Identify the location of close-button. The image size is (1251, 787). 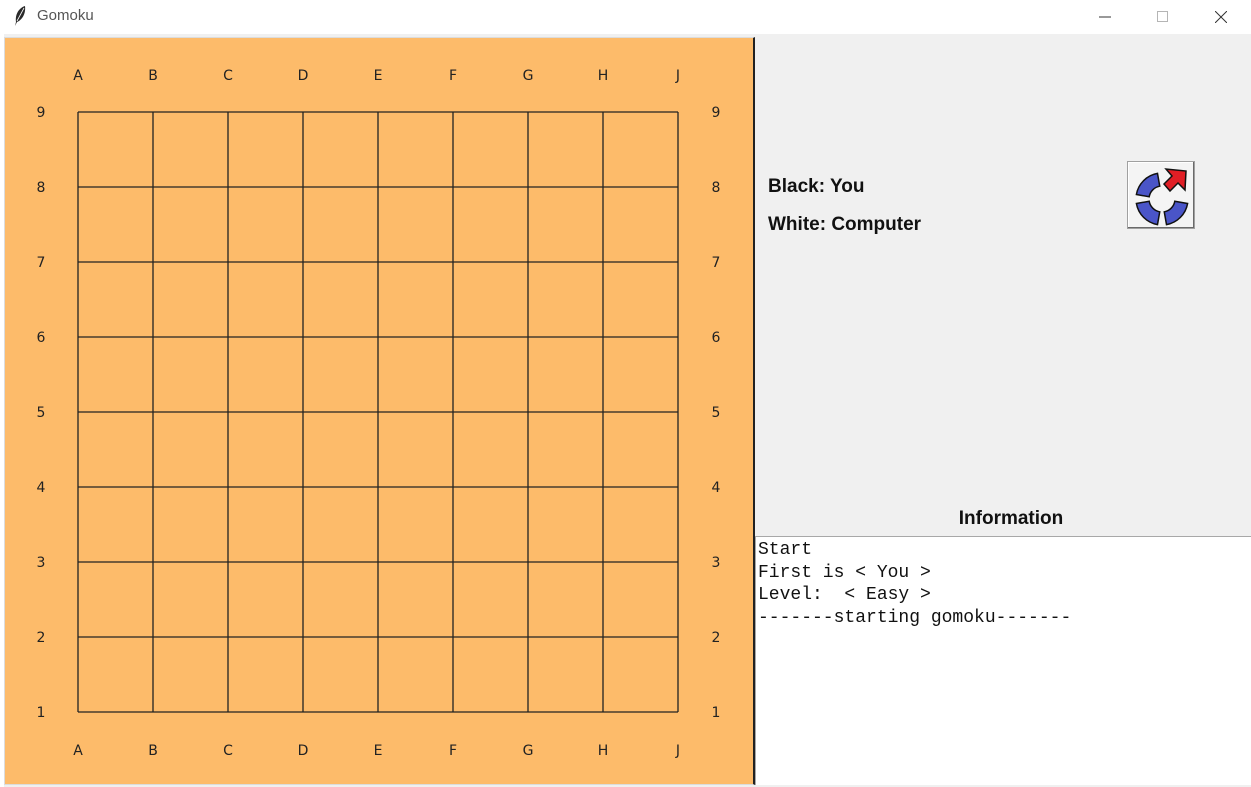
(1221, 17).